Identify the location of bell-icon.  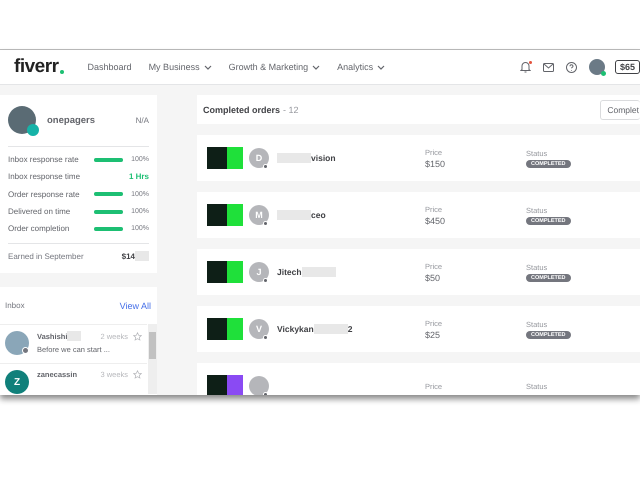
(525, 67).